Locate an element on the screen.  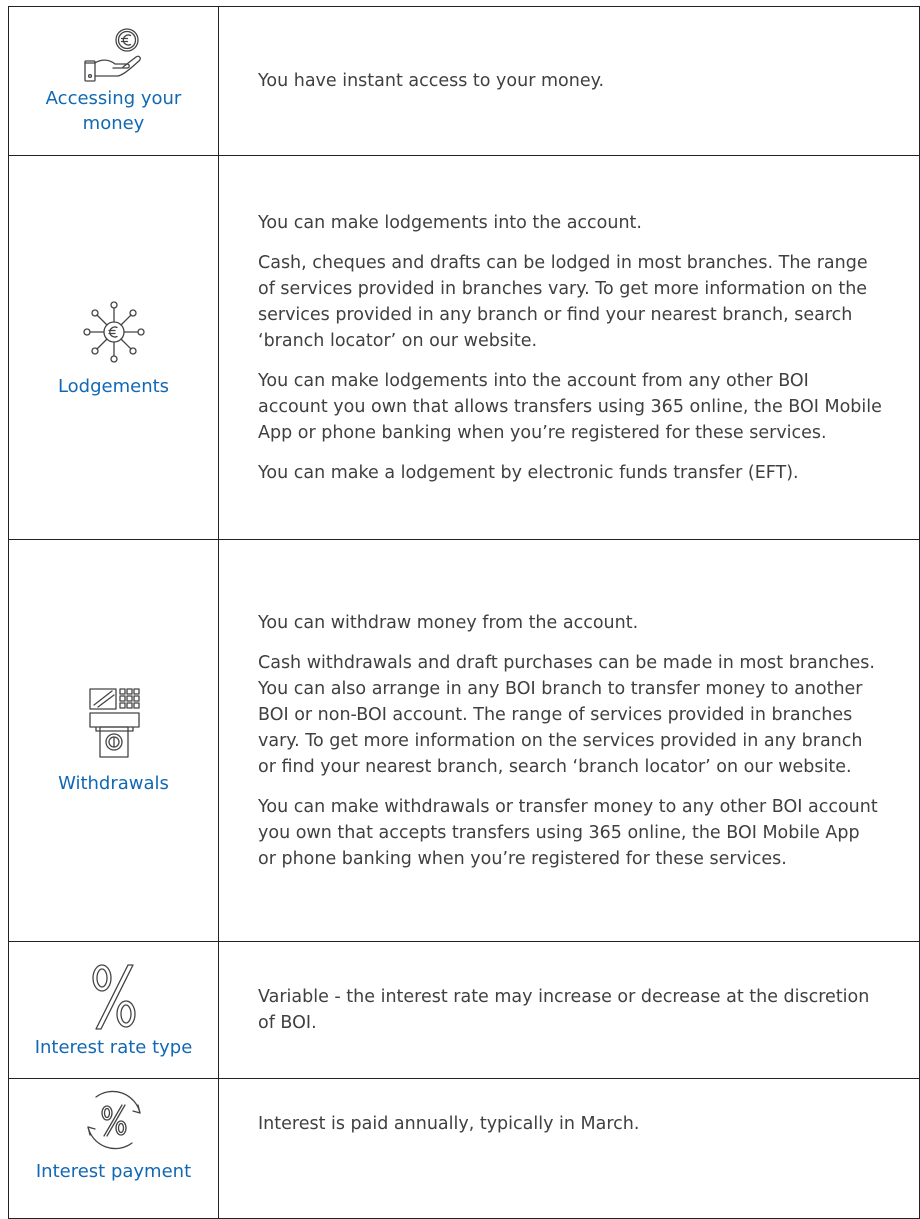
feature-label: Interest rate type is located at coordinates (113, 1047).